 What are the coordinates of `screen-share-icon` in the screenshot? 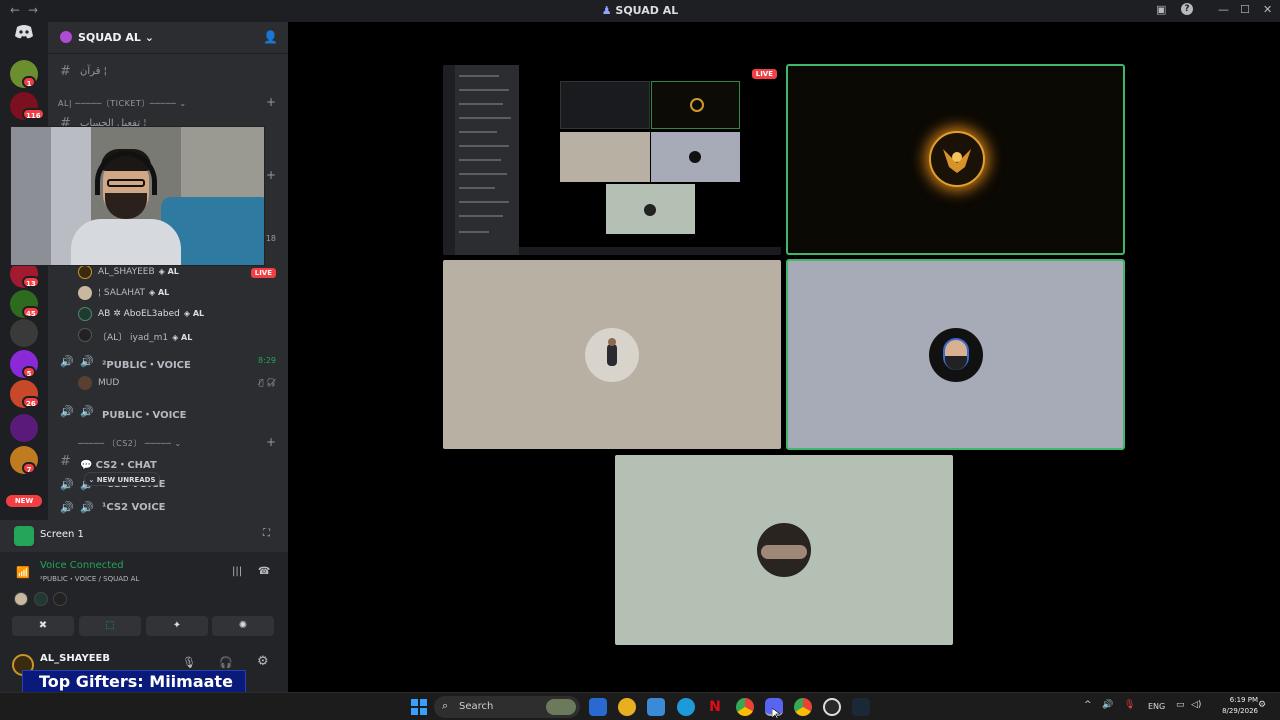 It's located at (24, 536).